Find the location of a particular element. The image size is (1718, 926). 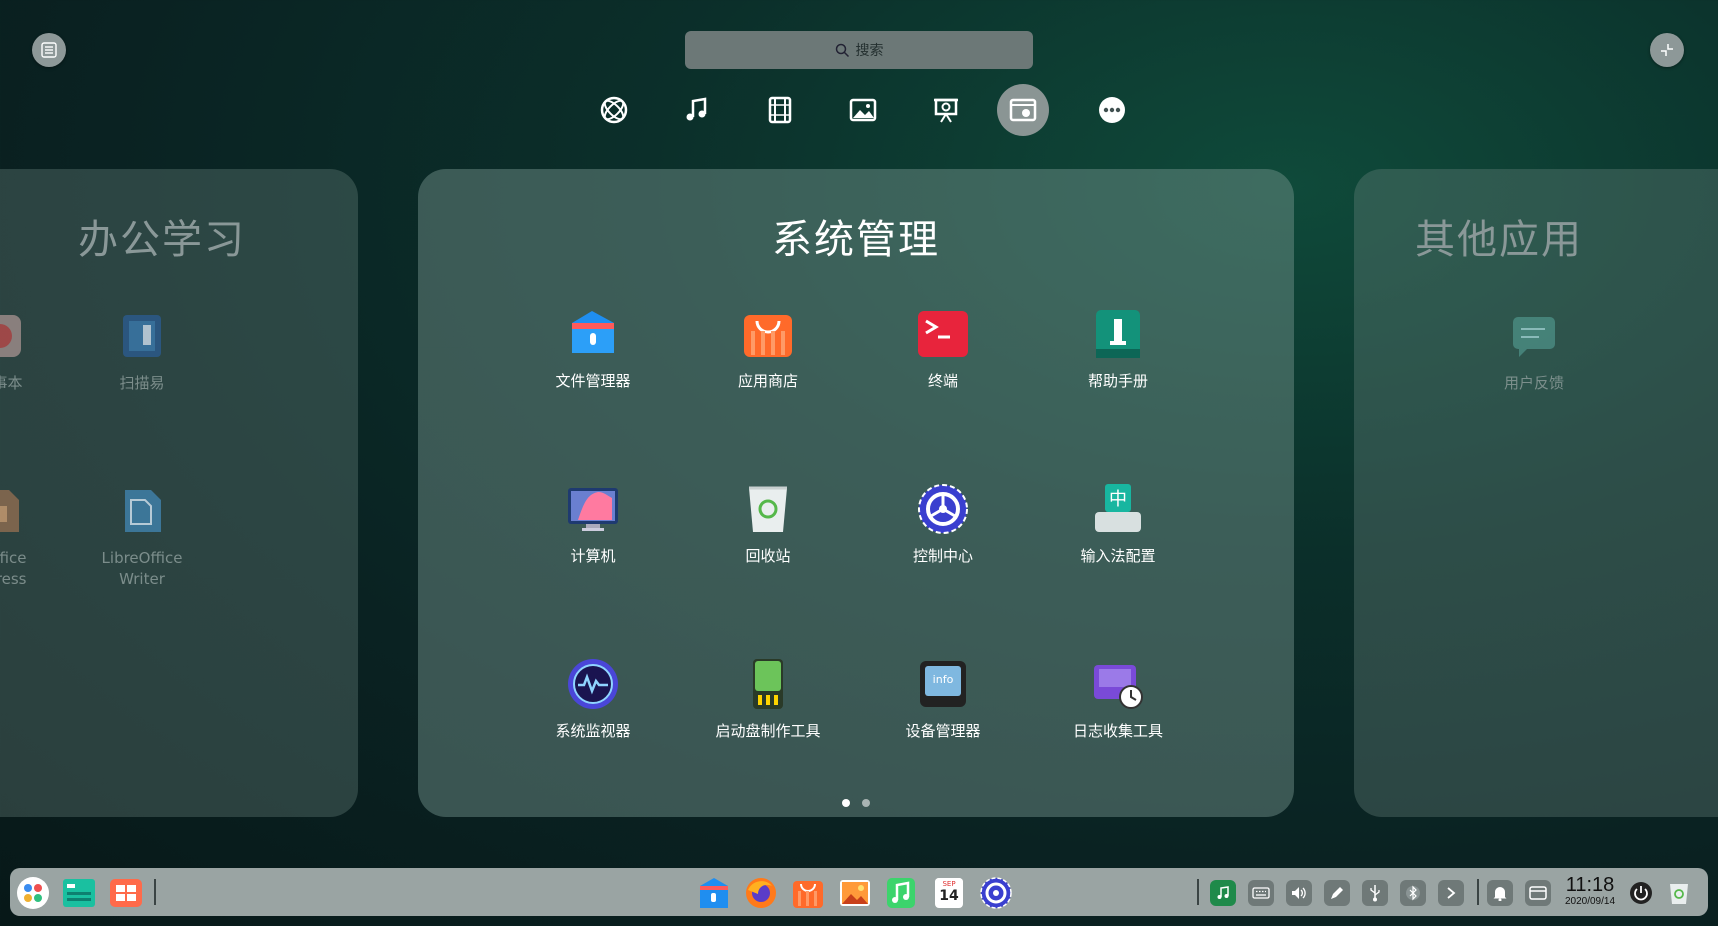

calendar-day: 14 is located at coordinates (949, 896).